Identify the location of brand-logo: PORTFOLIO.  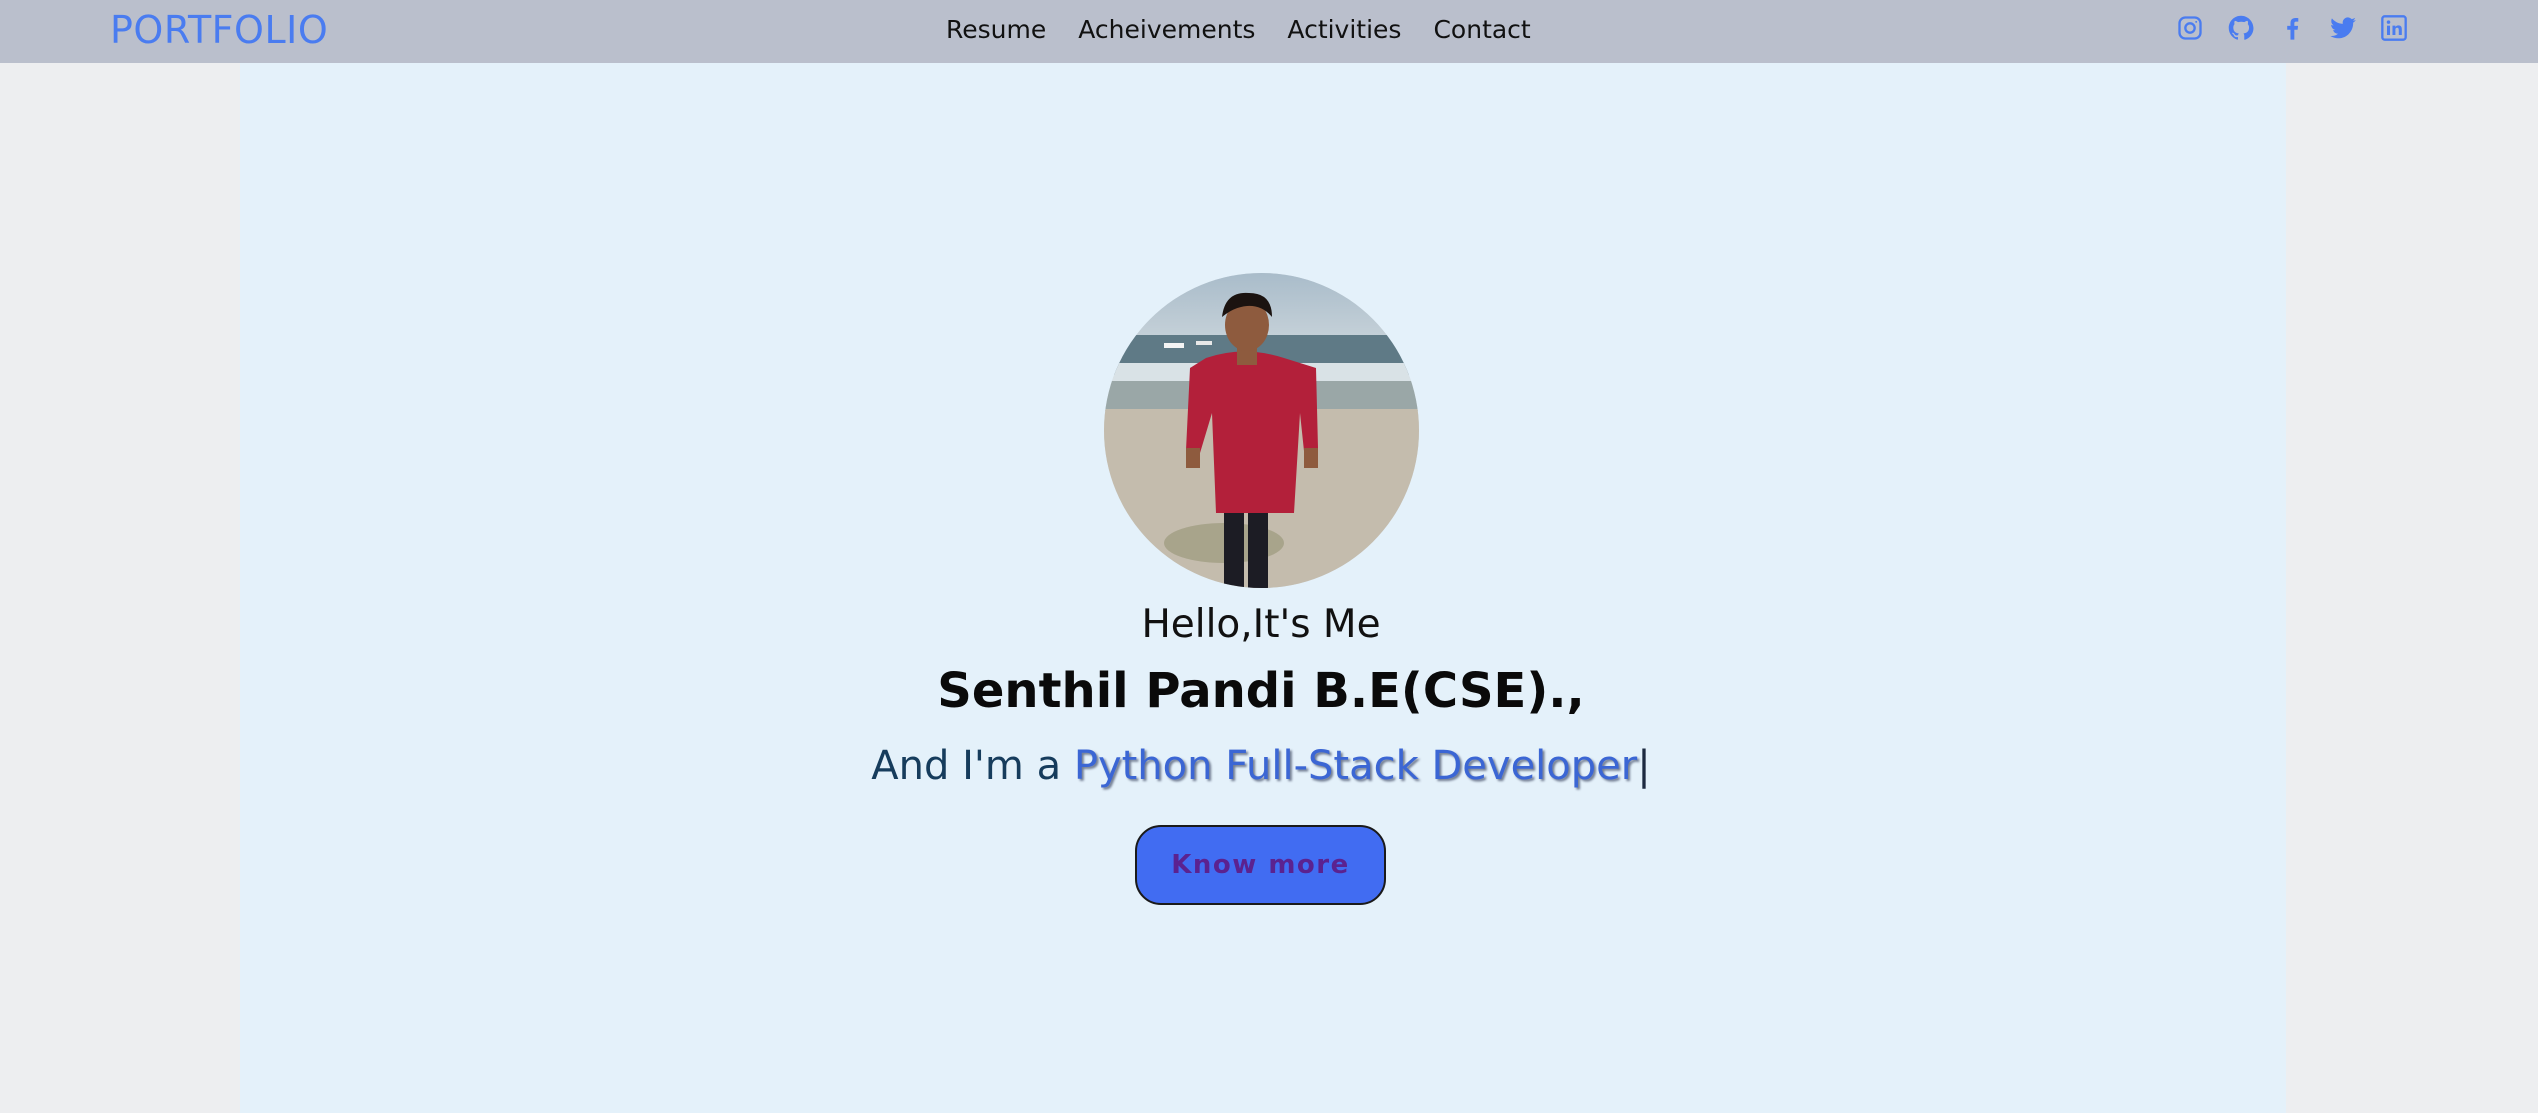
(219, 30).